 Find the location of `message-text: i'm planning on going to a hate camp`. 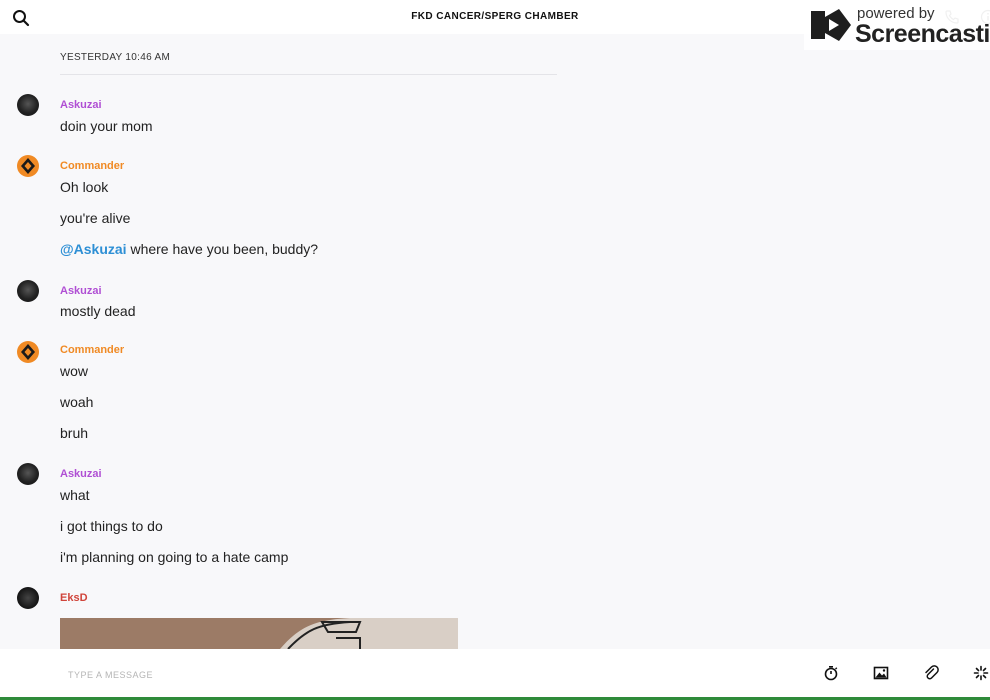

message-text: i'm planning on going to a hate camp is located at coordinates (174, 557).